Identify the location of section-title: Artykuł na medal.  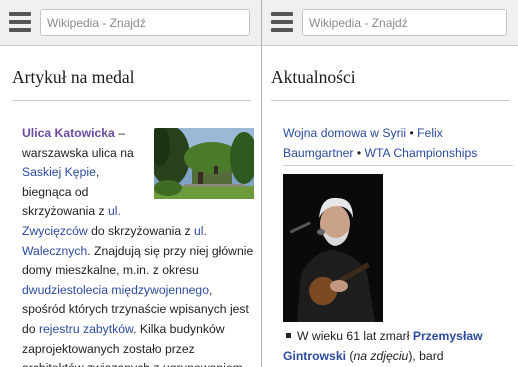
(73, 77).